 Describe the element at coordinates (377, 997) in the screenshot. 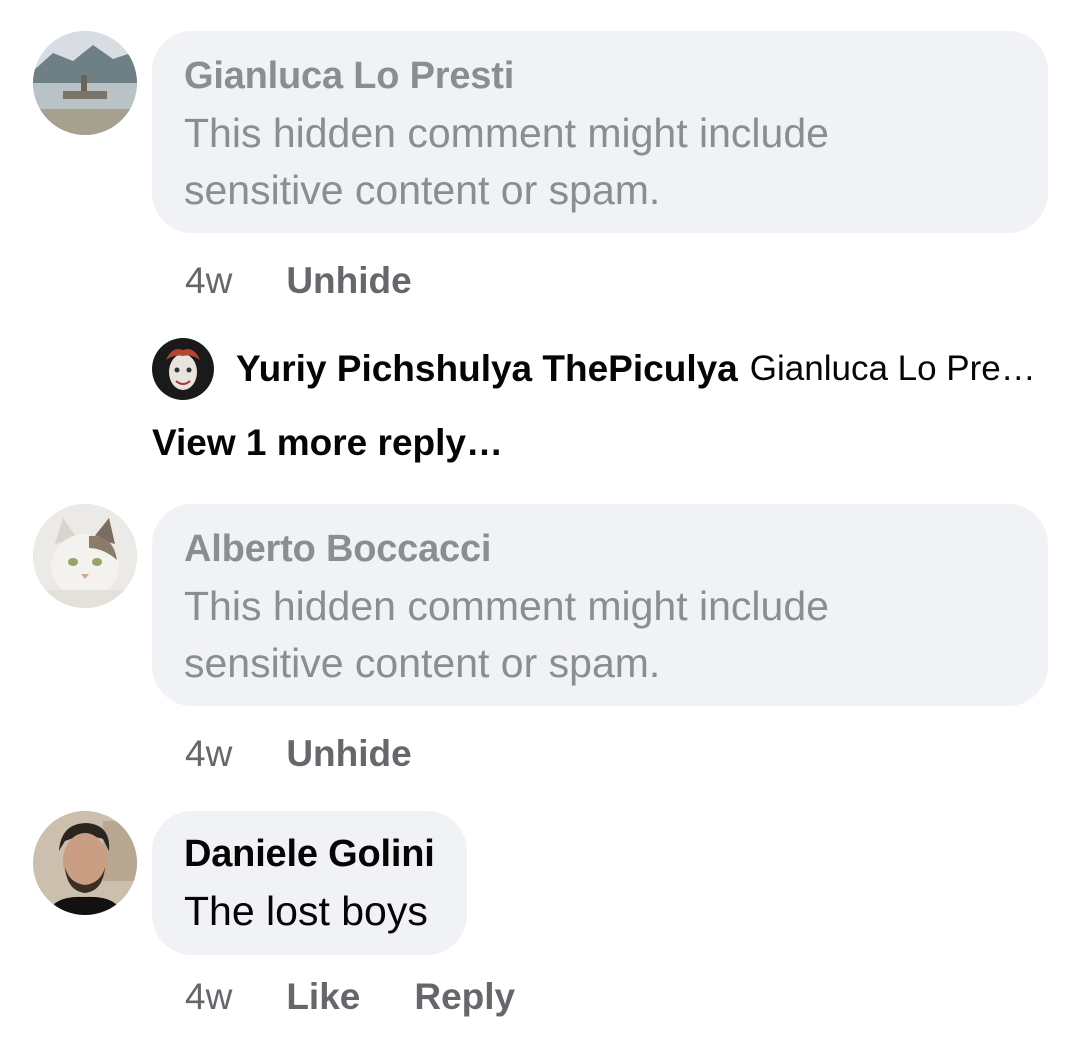

I see `comment-actions: 4w Like Reply` at that location.